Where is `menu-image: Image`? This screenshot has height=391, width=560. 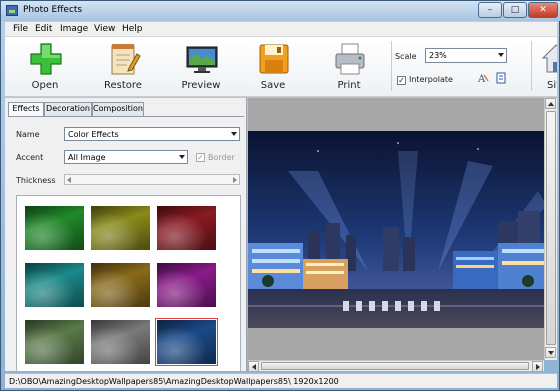 menu-image: Image is located at coordinates (74, 29).